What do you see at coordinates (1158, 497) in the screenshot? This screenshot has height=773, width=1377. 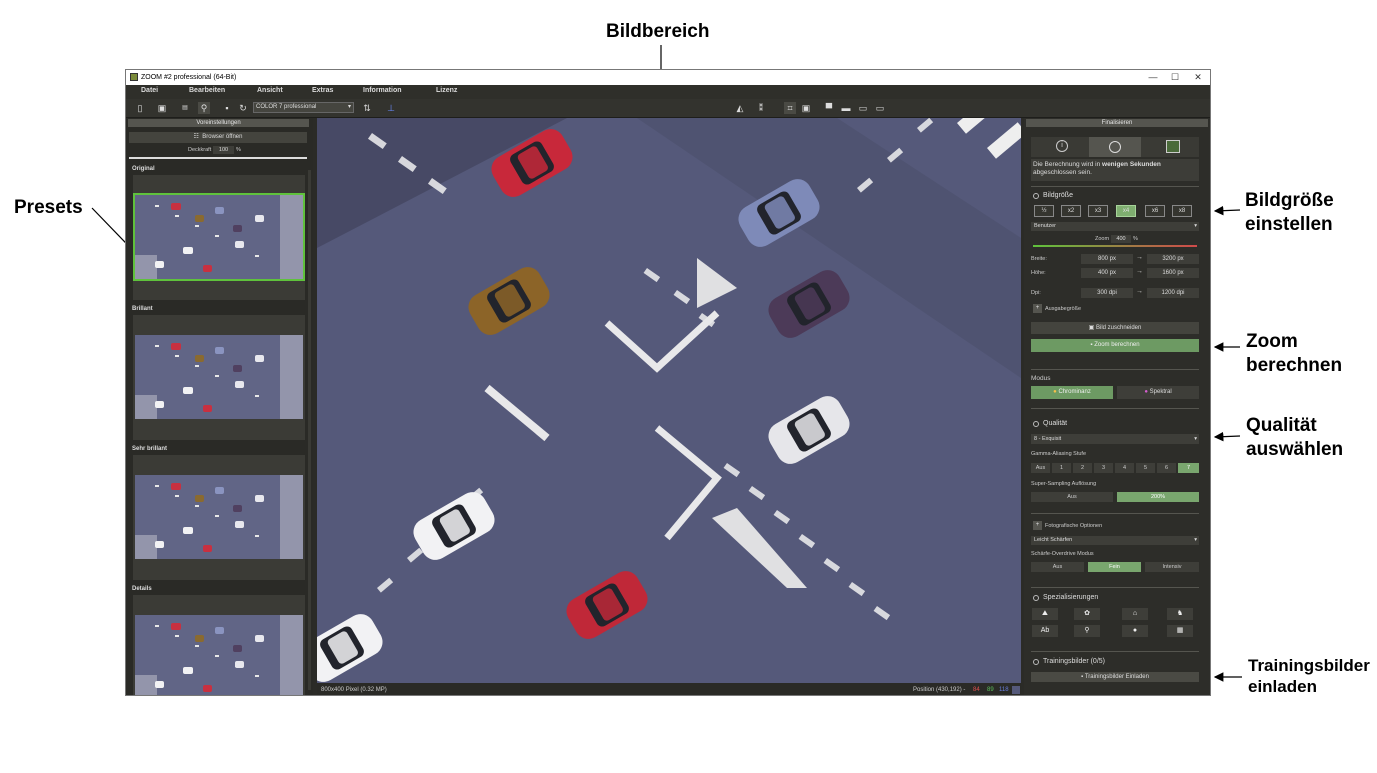 I see `supersampling-option-200: 200%` at bounding box center [1158, 497].